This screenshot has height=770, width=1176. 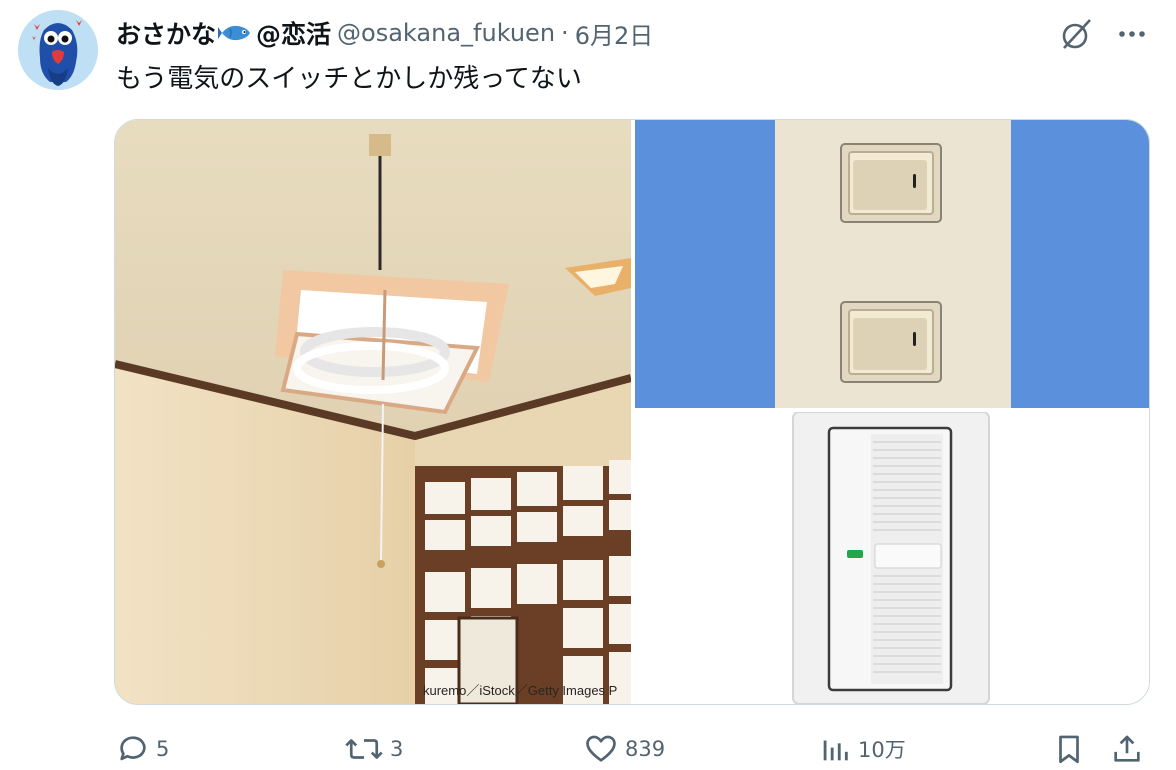 I want to click on like-count: 839, so click(x=645, y=749).